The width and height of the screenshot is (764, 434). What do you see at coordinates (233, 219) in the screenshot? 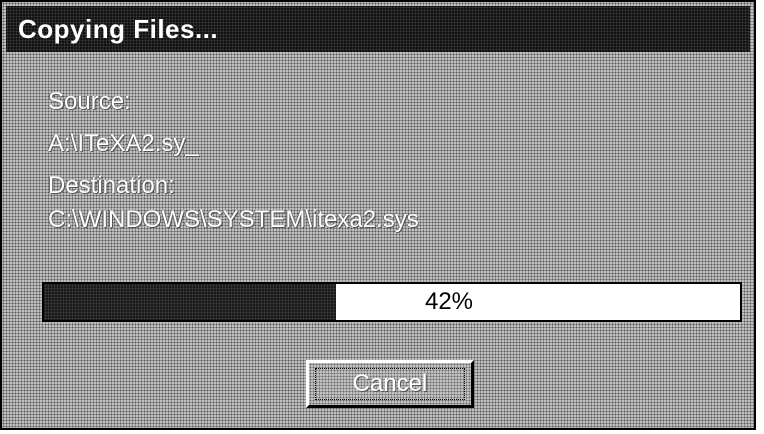
I see `destination-path: C:\WINDOWS\SYSTEM\itexa2.sys` at bounding box center [233, 219].